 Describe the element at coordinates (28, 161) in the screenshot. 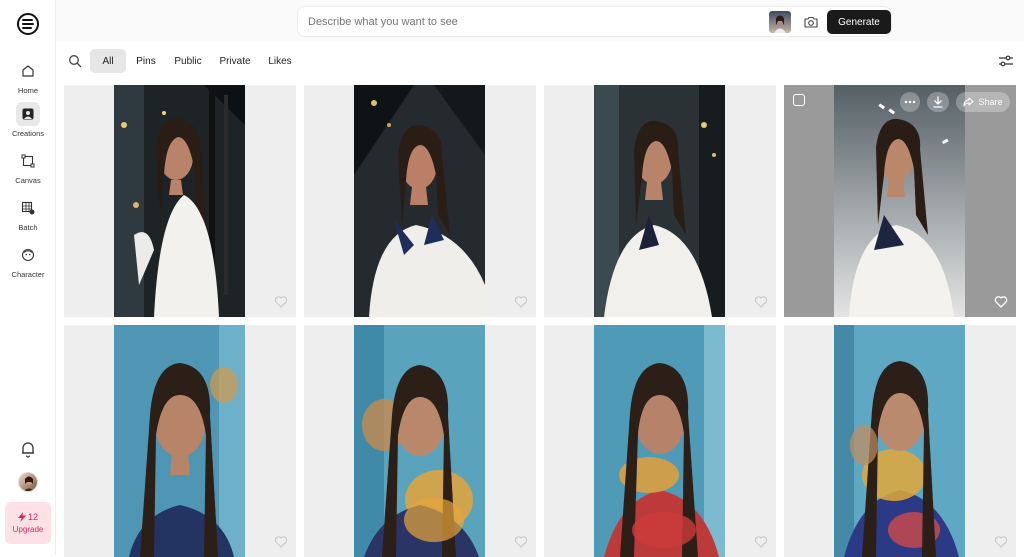

I see `canvas-icon` at that location.